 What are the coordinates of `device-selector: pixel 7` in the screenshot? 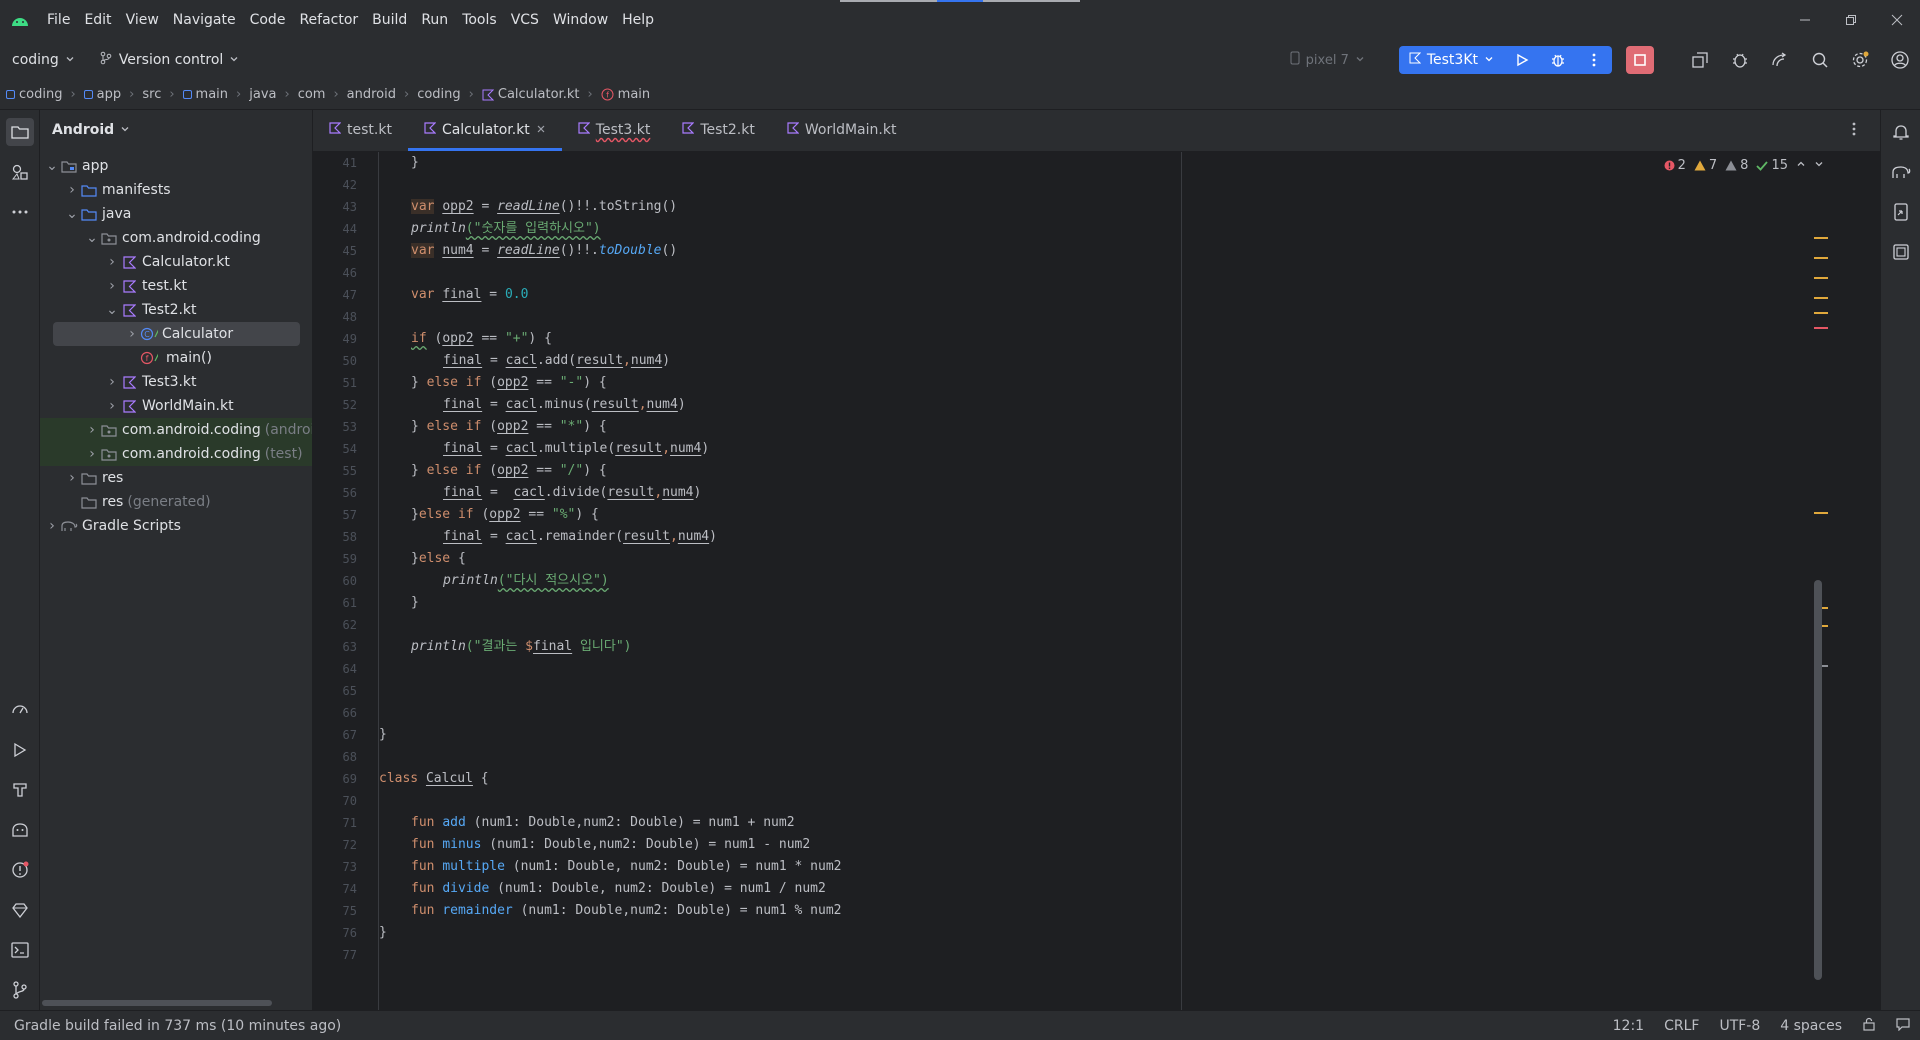 It's located at (1327, 60).